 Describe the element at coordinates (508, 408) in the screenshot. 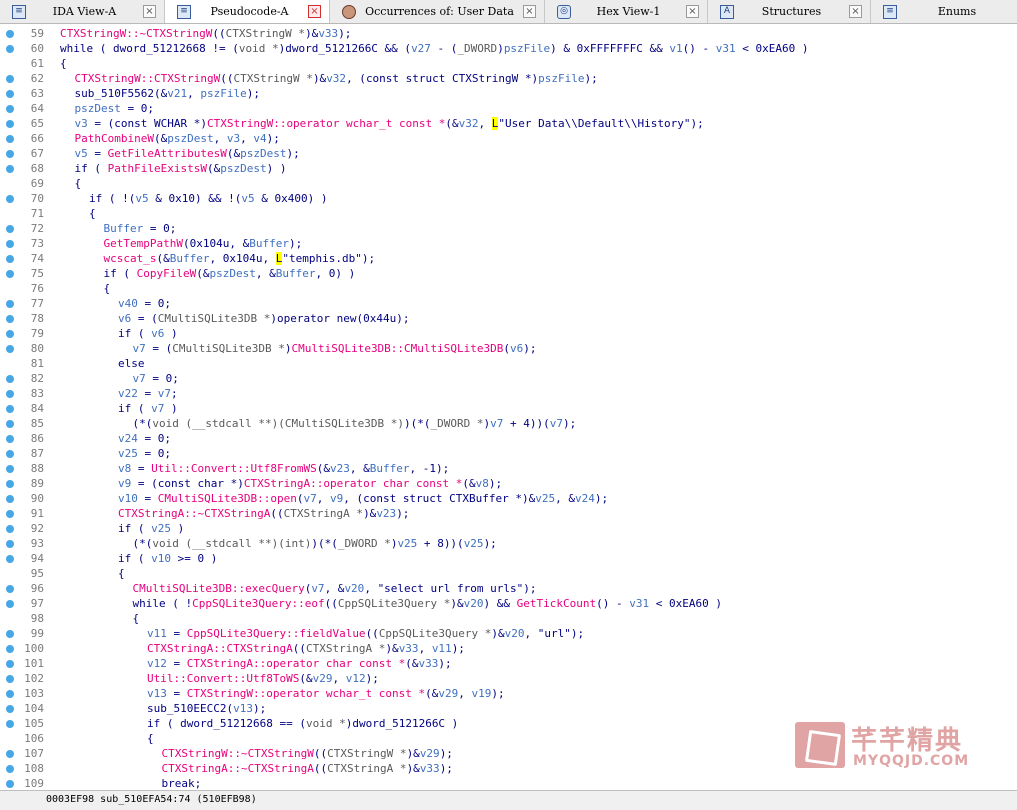

I see `code-line: 84 if ( v7 )` at that location.